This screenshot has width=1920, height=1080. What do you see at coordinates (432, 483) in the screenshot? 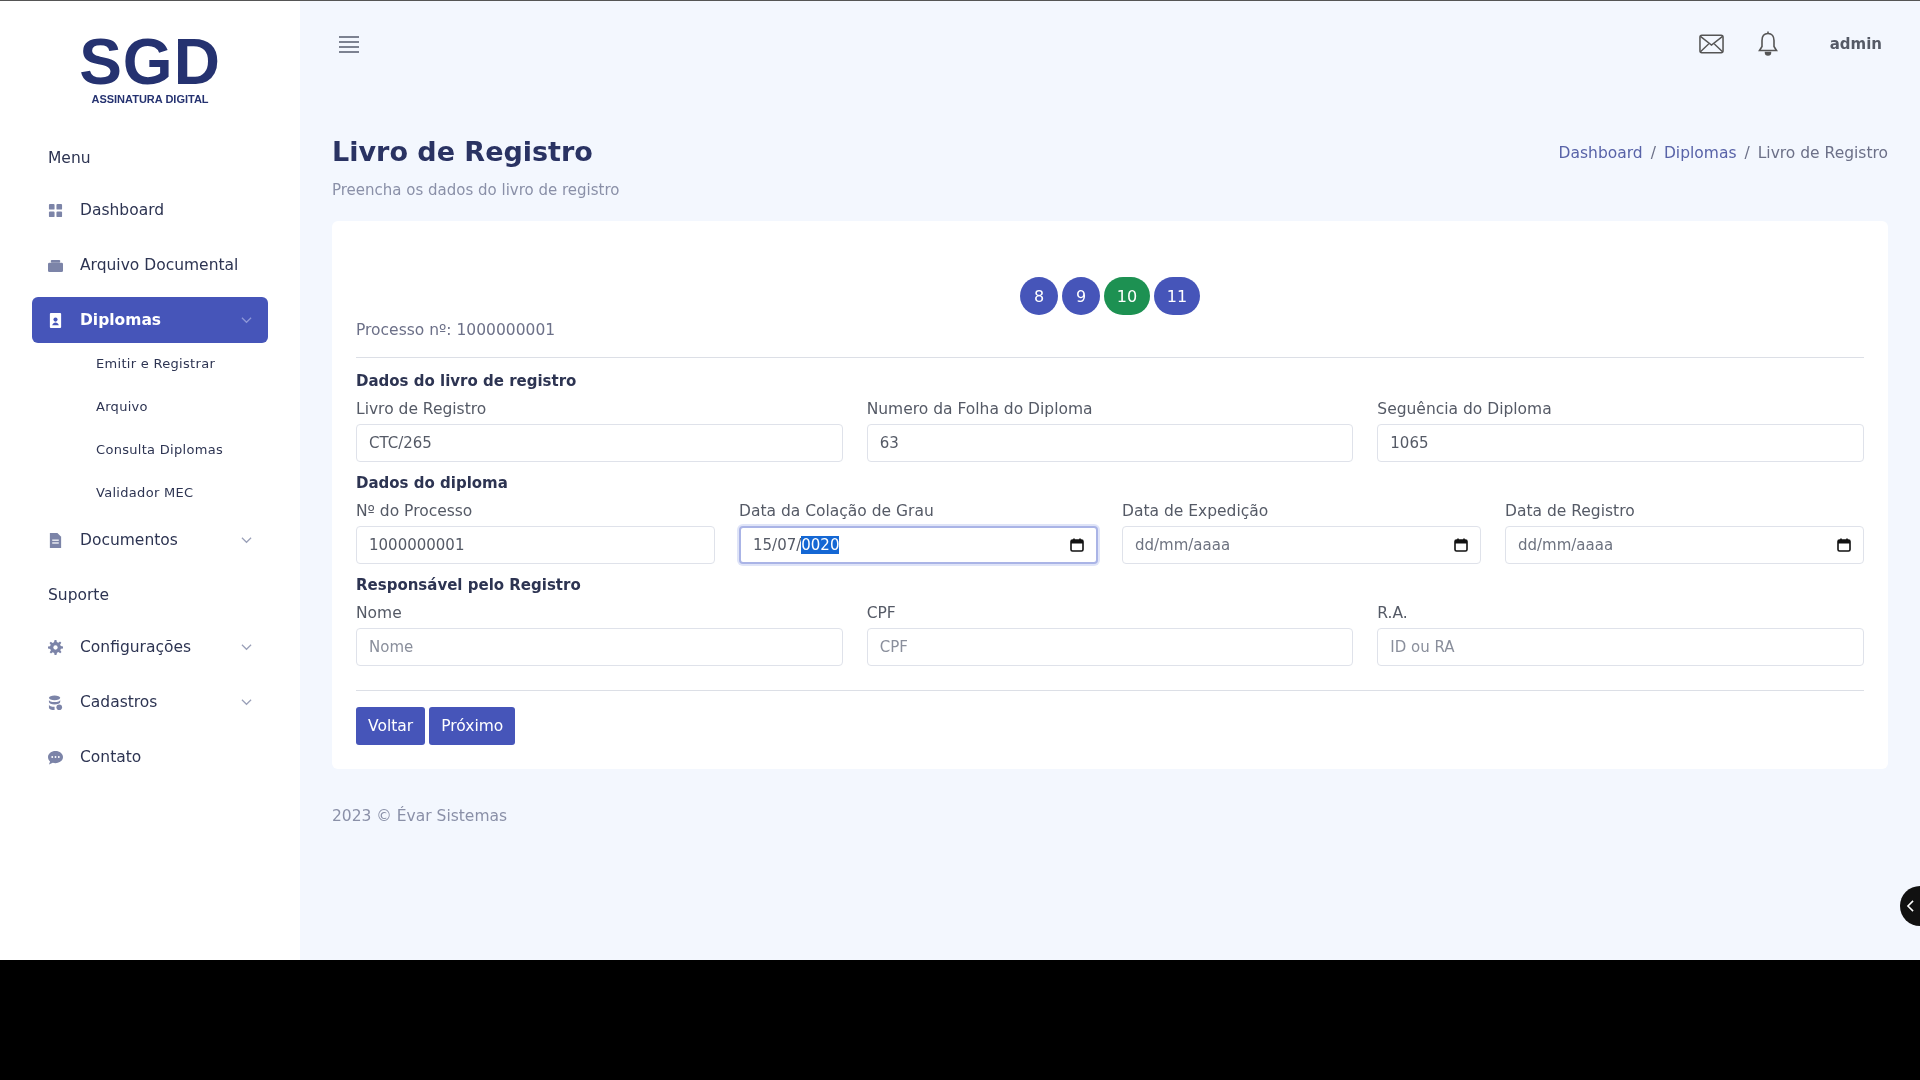
I see `section-heading: Dados do diploma` at bounding box center [432, 483].